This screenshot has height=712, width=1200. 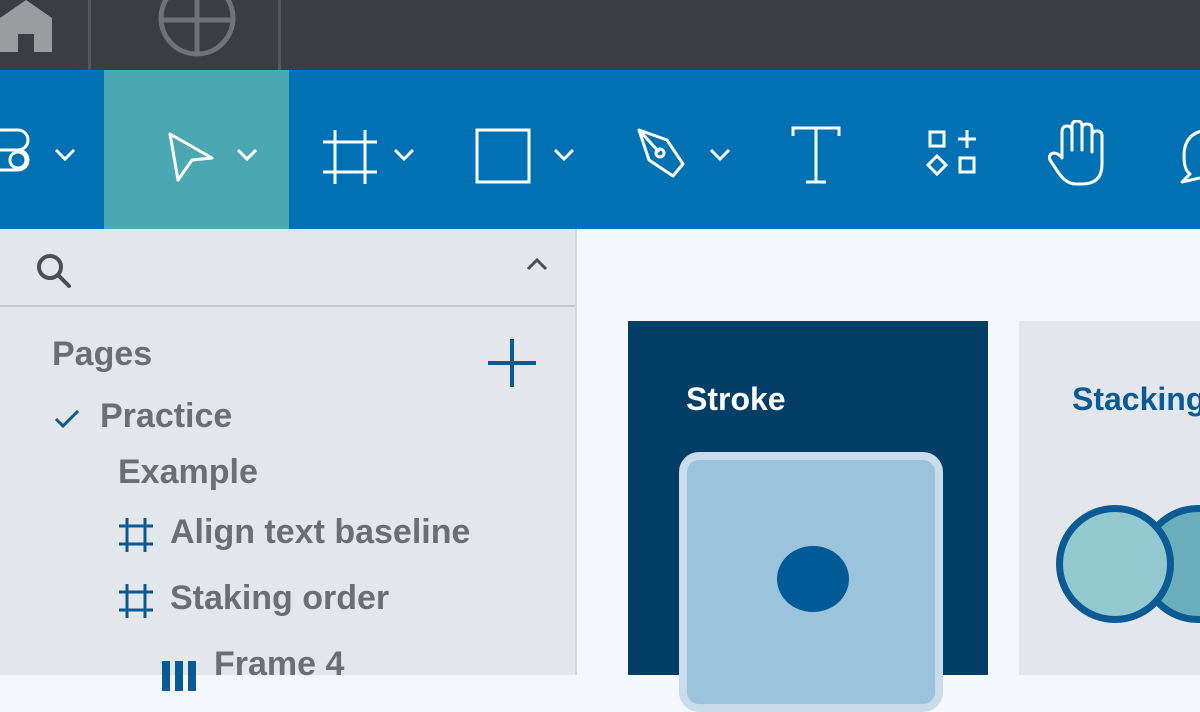 I want to click on pen-tool-button, so click(x=679, y=149).